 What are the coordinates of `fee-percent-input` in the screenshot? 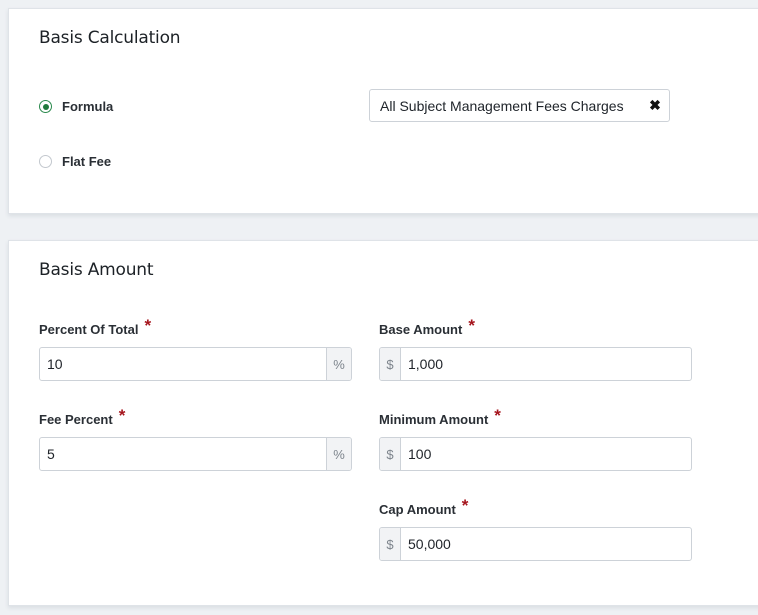 It's located at (183, 454).